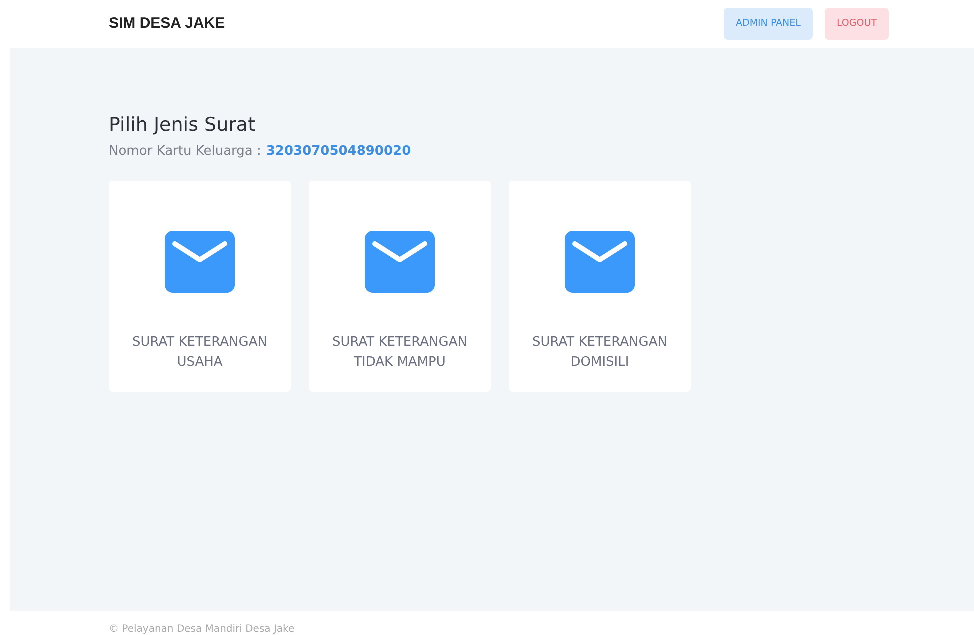  Describe the element at coordinates (185, 151) in the screenshot. I see `kk-label: Nomor Kartu Keluarga :` at that location.